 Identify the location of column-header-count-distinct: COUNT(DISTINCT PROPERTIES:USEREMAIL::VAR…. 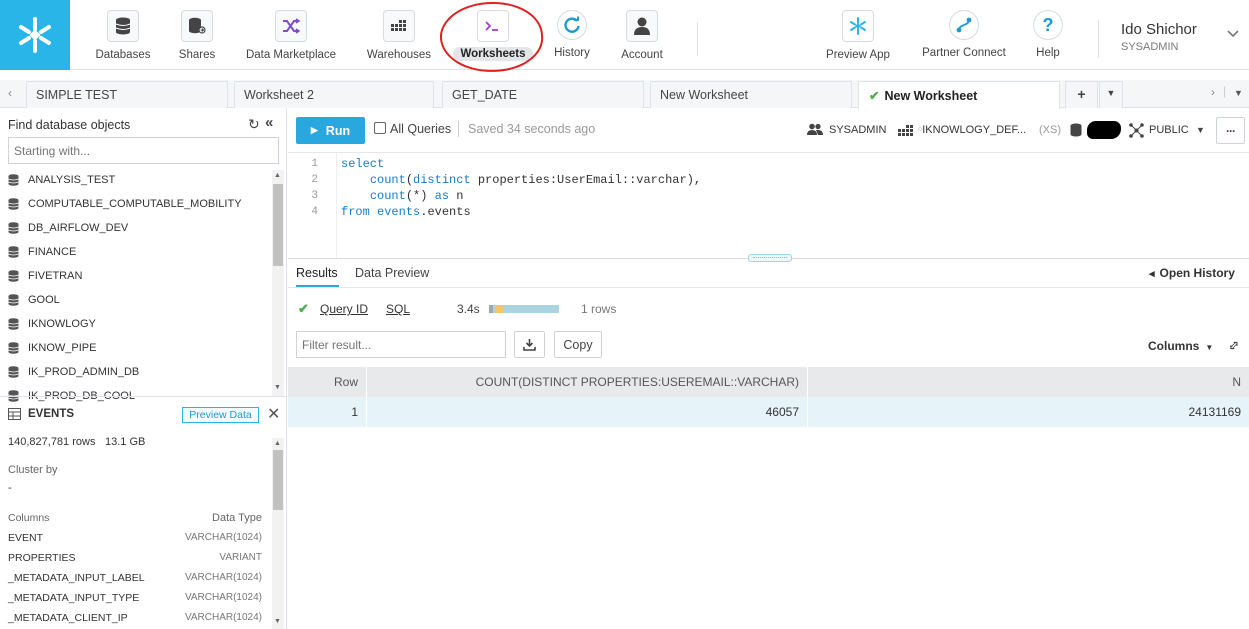
(588, 382).